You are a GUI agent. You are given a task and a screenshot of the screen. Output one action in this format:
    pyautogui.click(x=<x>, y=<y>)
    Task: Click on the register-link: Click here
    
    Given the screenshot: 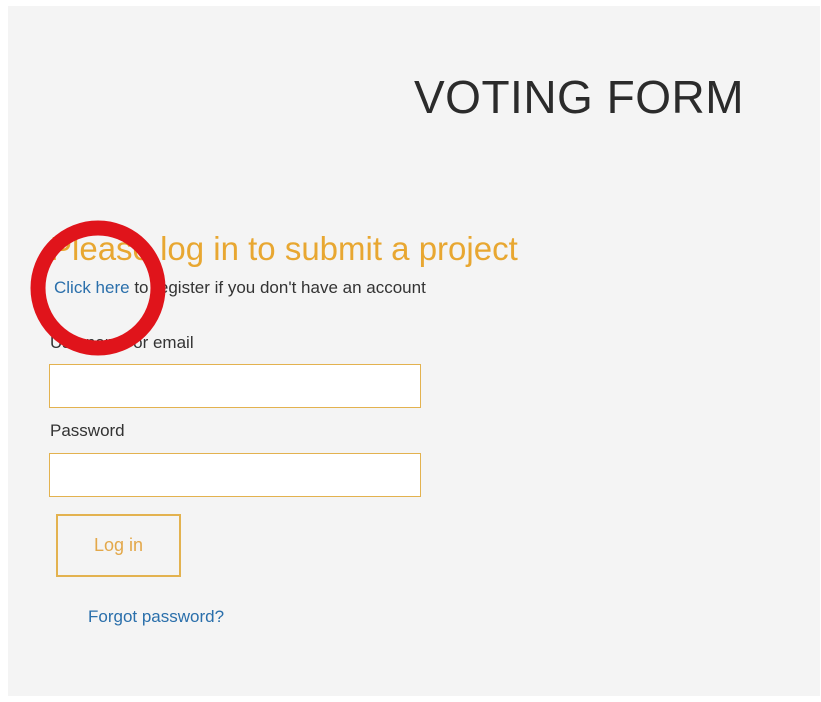 What is the action you would take?
    pyautogui.click(x=92, y=287)
    